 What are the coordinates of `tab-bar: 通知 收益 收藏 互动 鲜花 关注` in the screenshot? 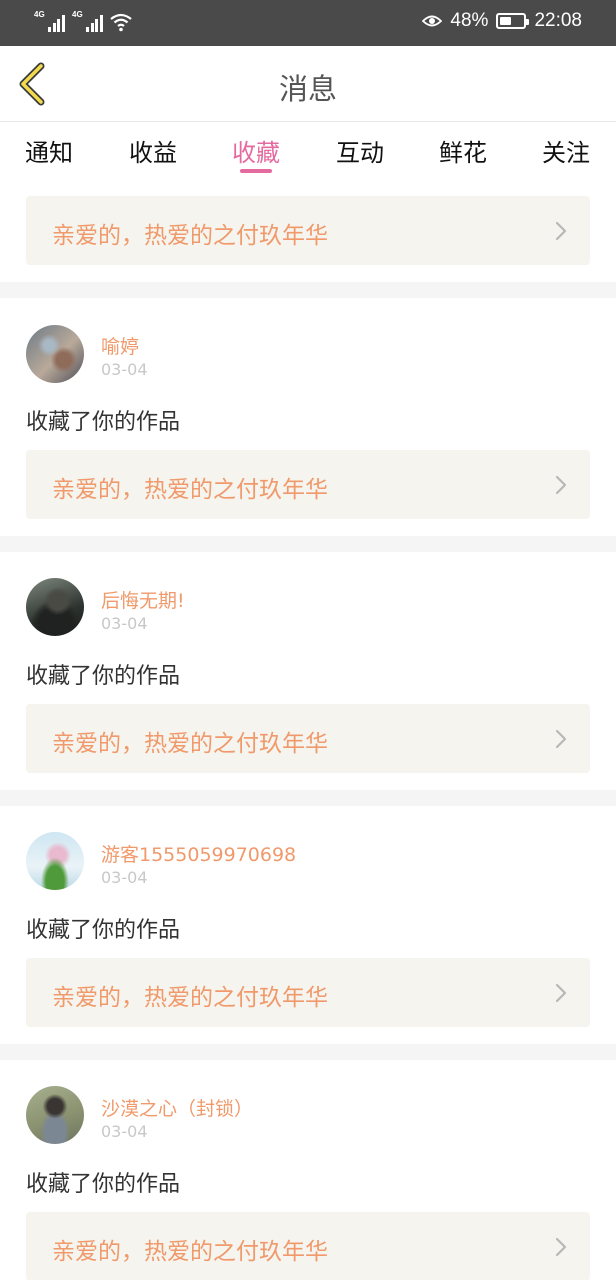 It's located at (308, 152).